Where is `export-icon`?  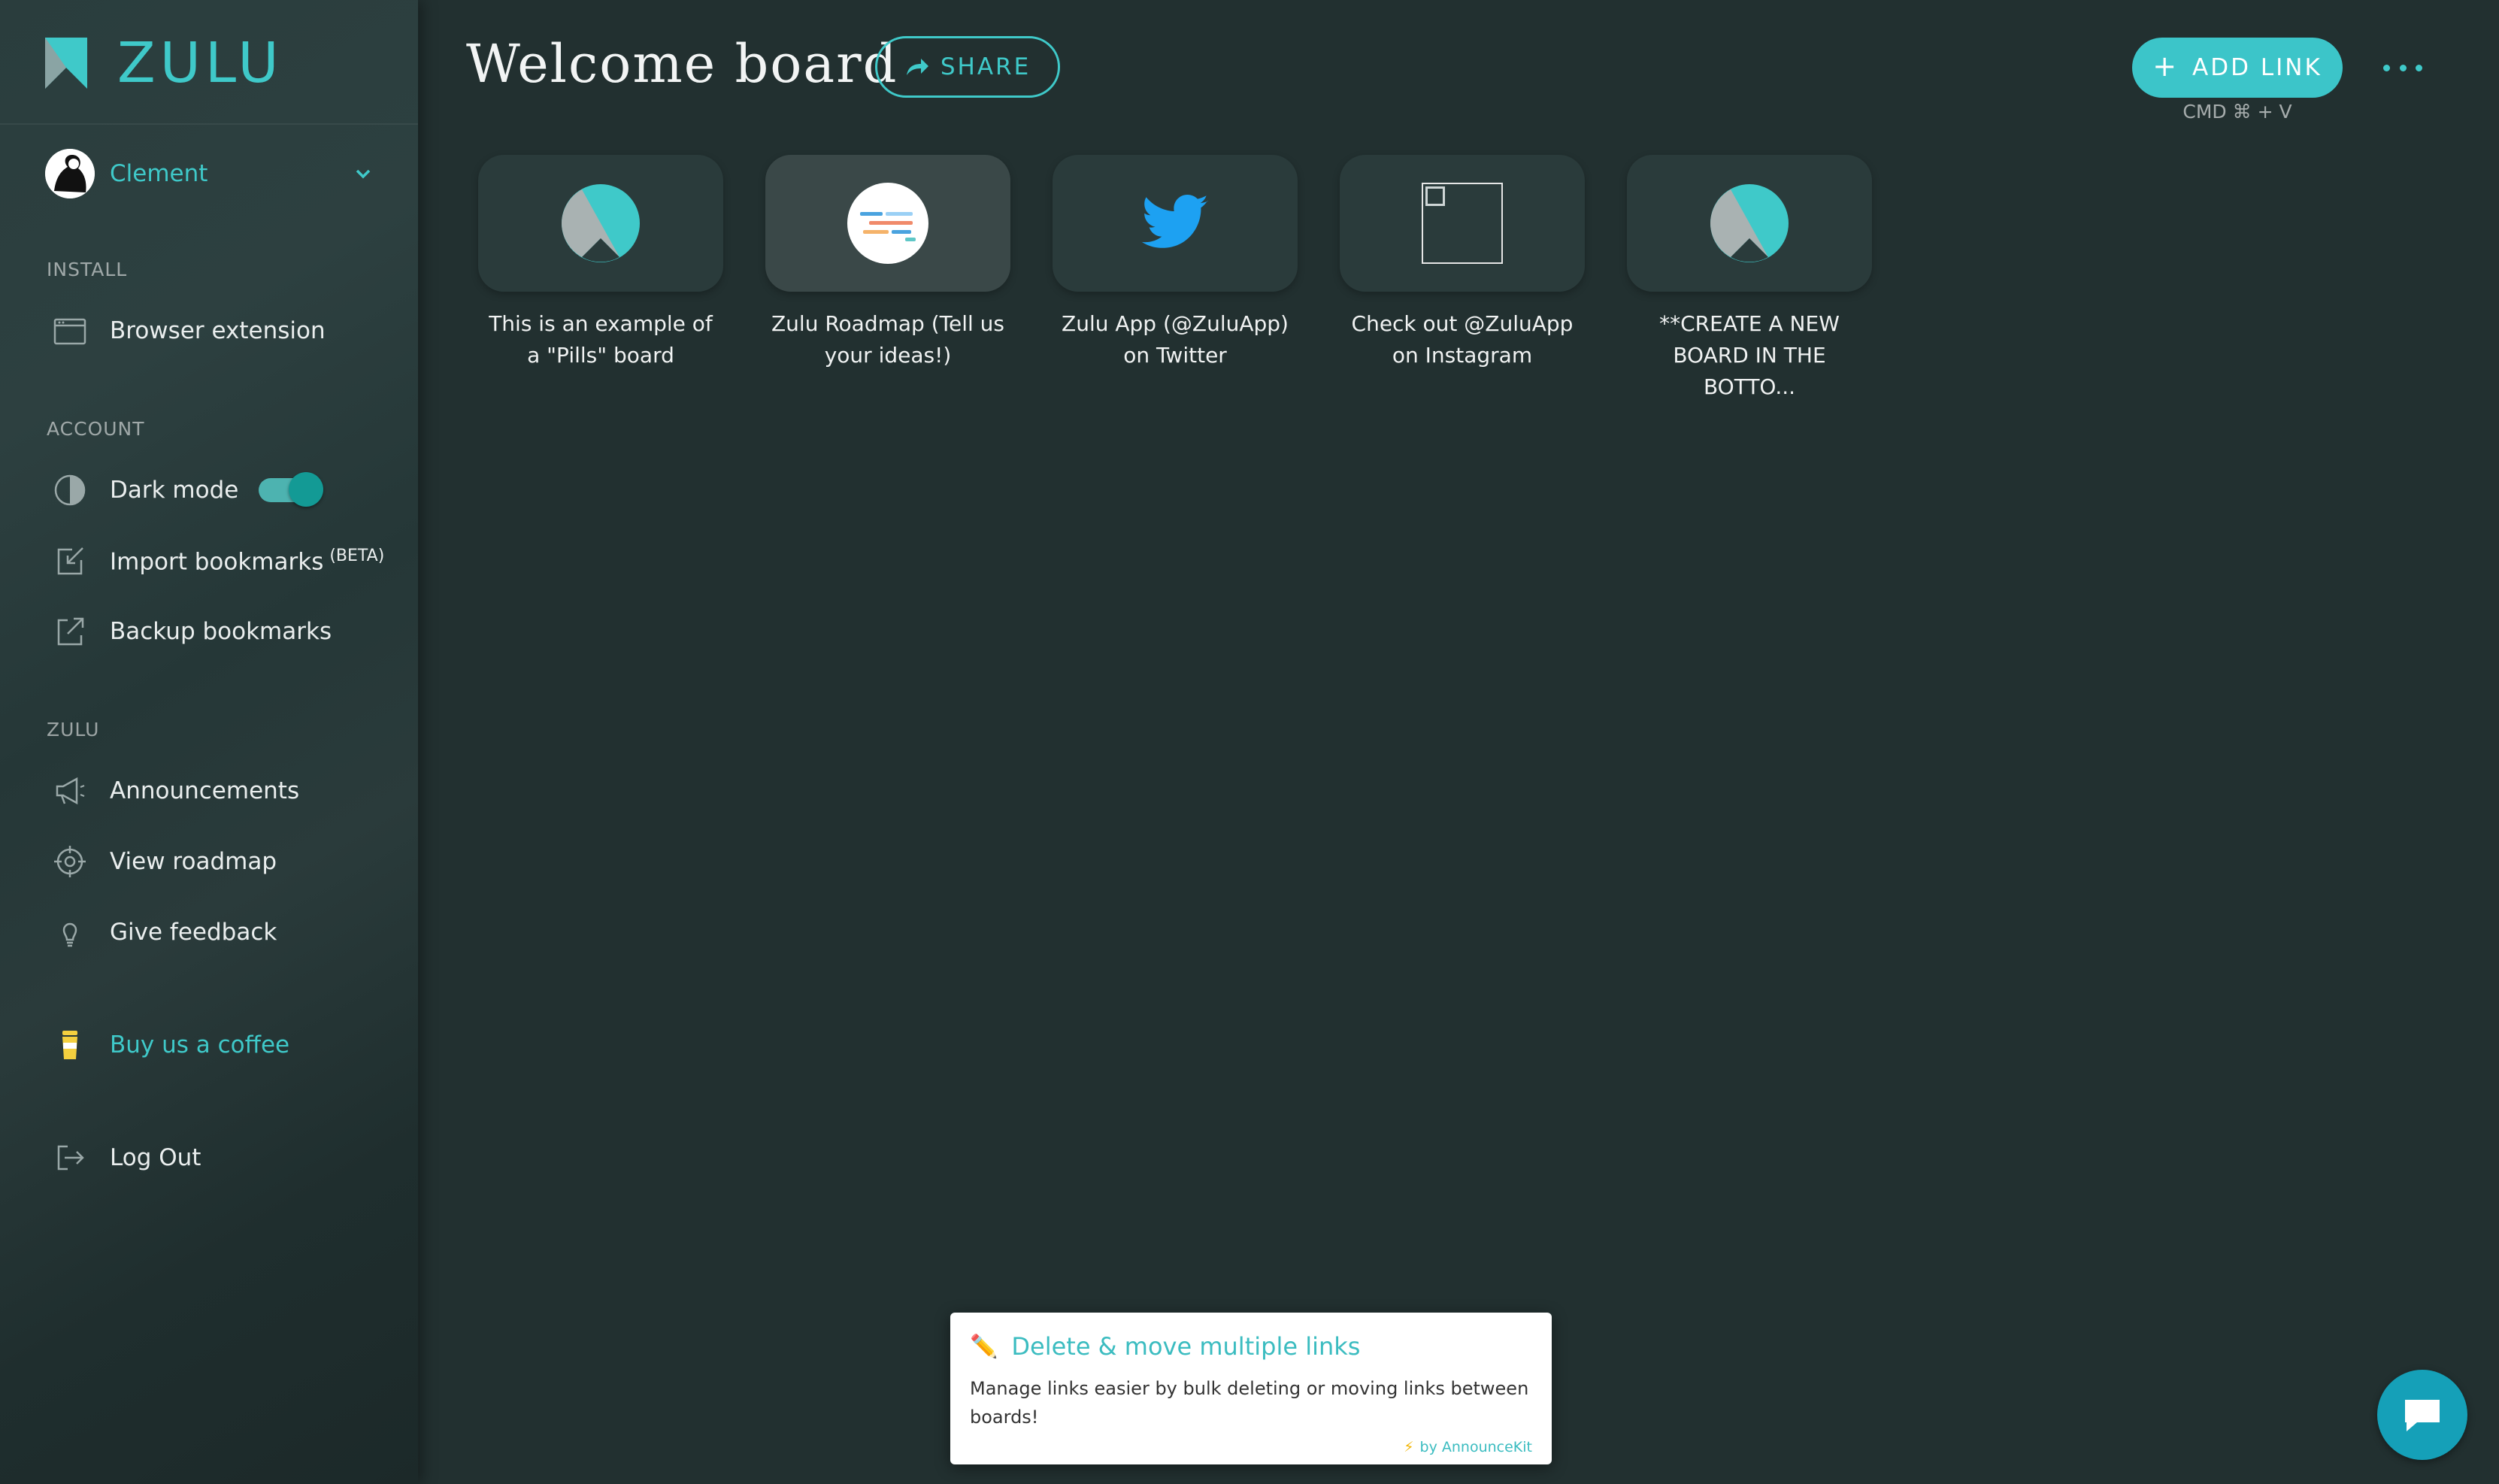 export-icon is located at coordinates (70, 631).